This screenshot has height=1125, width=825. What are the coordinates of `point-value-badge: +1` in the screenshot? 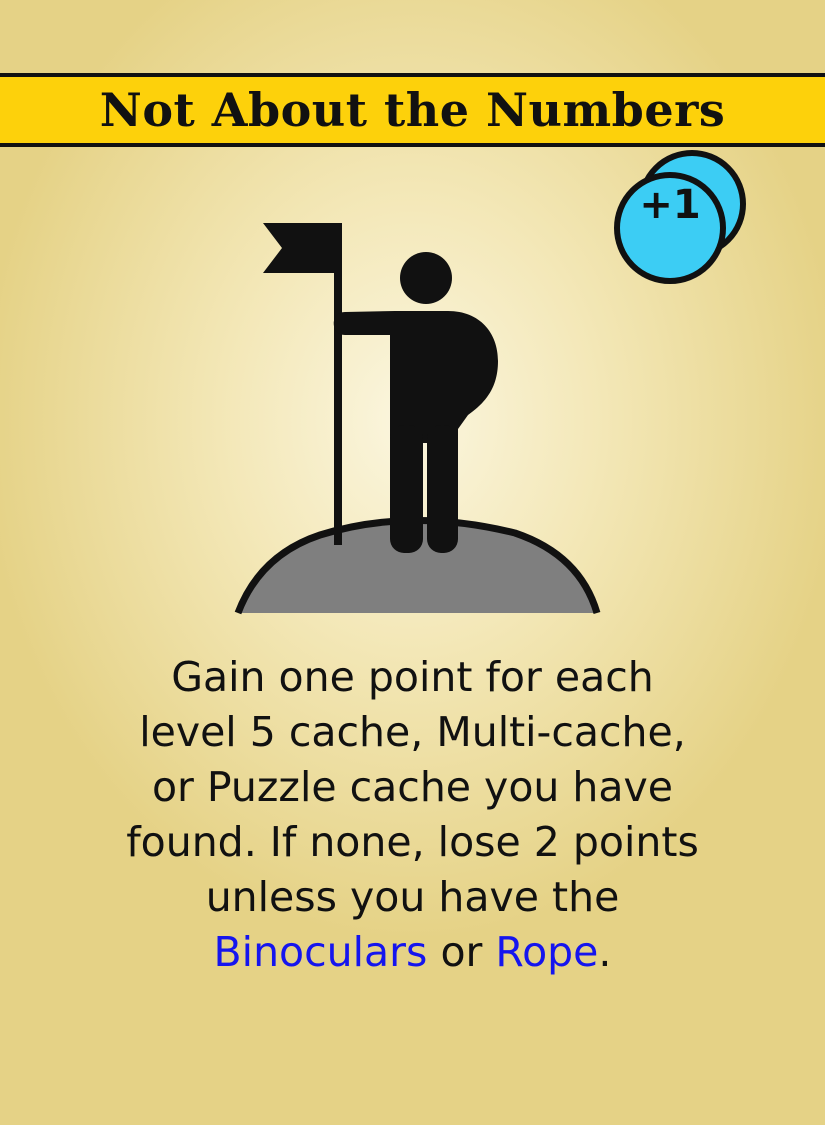 It's located at (670, 205).